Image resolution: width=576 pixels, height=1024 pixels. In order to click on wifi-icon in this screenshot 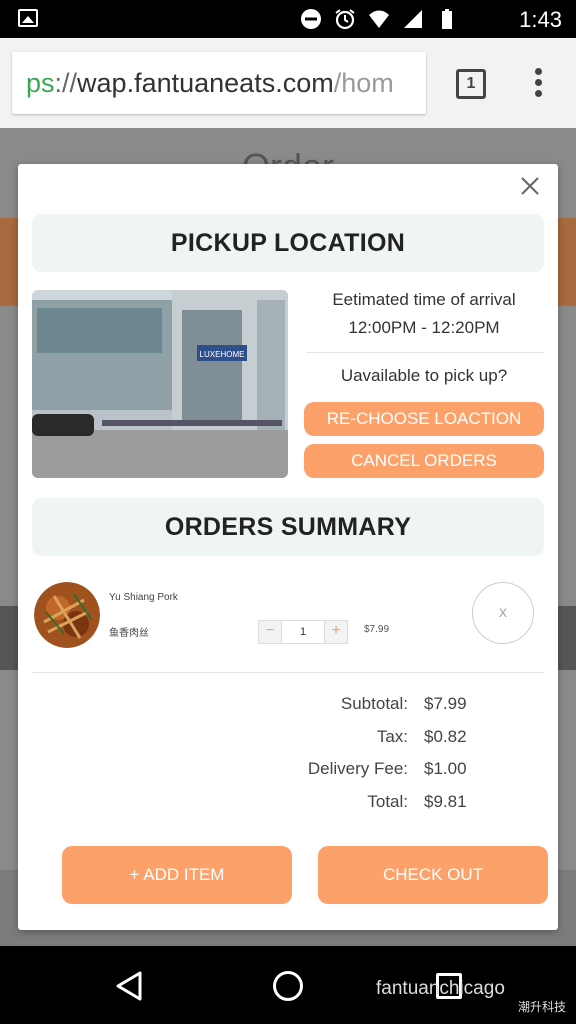, I will do `click(379, 19)`.